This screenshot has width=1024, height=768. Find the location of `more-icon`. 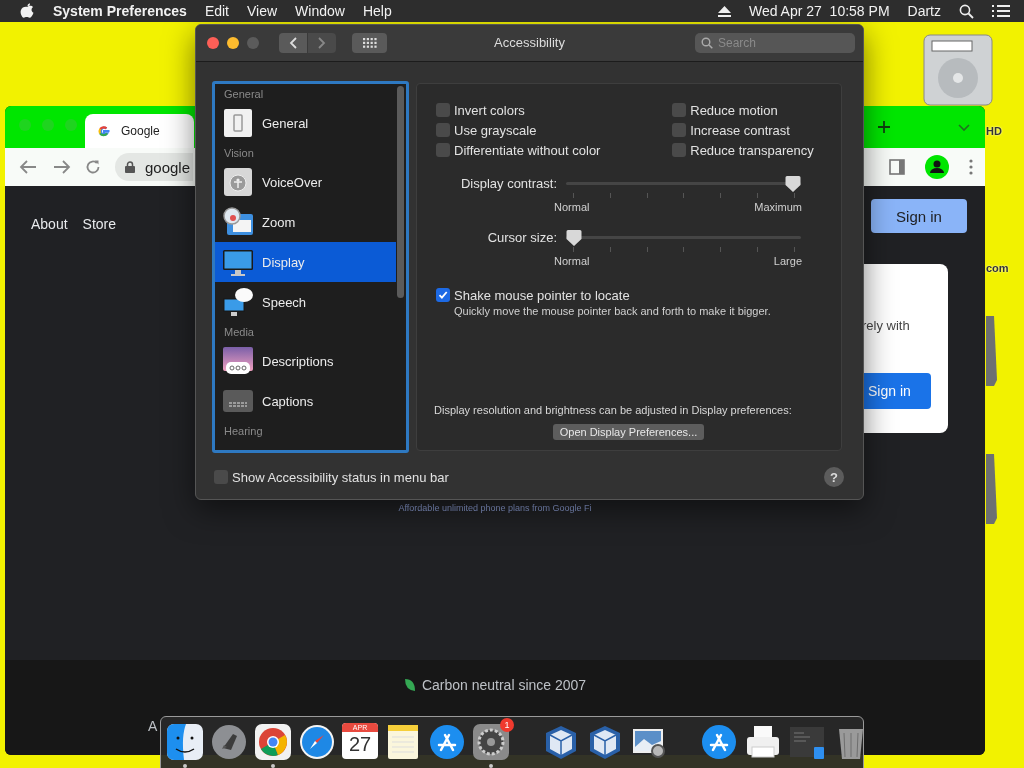

more-icon is located at coordinates (971, 167).